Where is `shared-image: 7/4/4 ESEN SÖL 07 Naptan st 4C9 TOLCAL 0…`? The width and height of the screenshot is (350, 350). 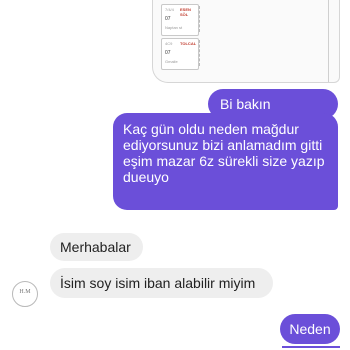 shared-image: 7/4/4 ESEN SÖL 07 Naptan st 4C9 TOLCAL 0… is located at coordinates (246, 41).